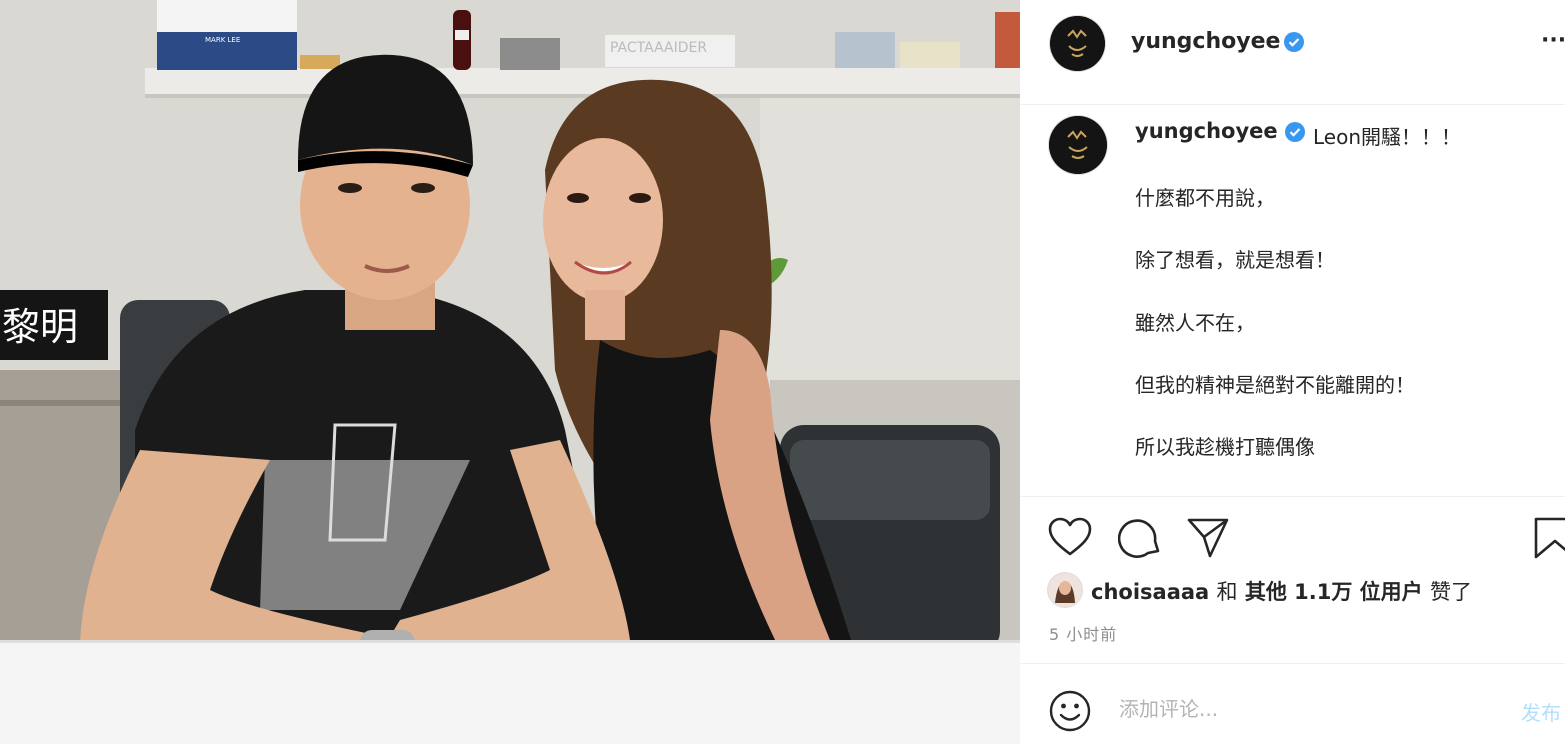 The height and width of the screenshot is (744, 1565). I want to click on actions-divider, so click(1293, 496).